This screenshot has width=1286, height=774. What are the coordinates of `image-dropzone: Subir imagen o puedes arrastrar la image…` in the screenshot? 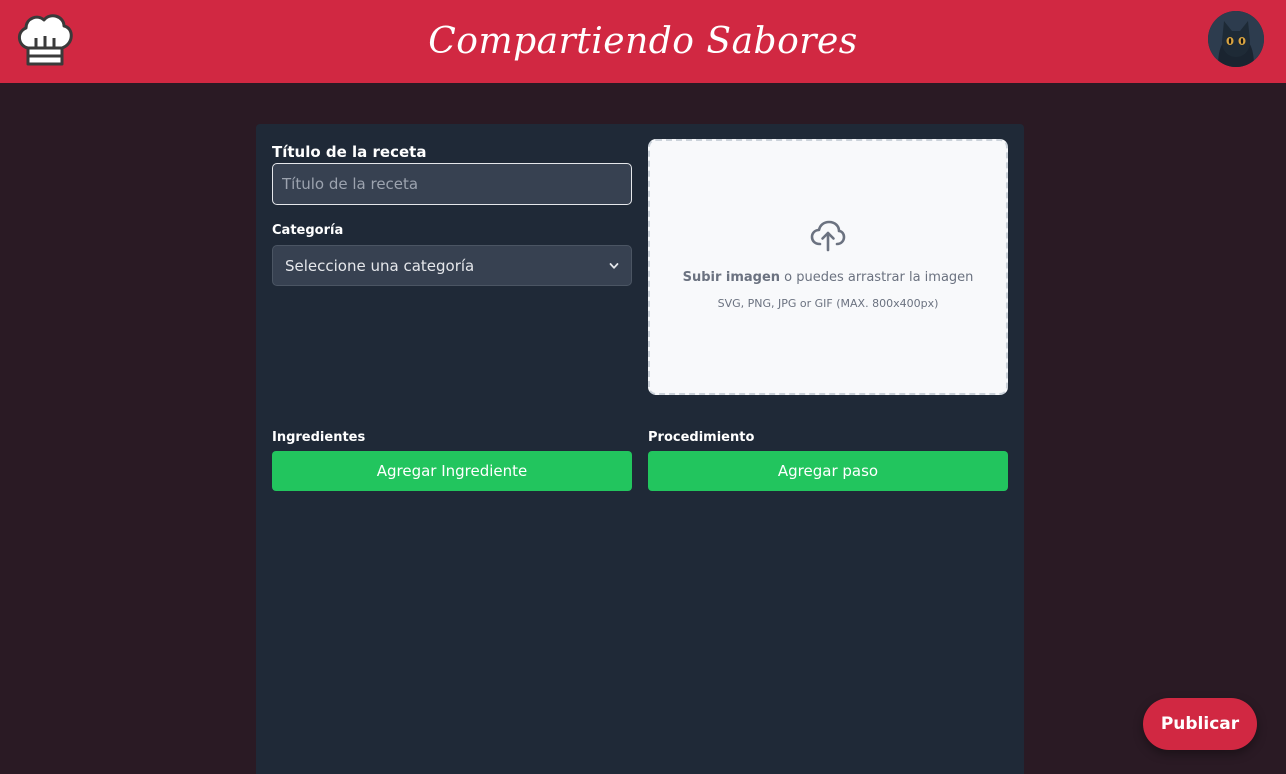 It's located at (828, 267).